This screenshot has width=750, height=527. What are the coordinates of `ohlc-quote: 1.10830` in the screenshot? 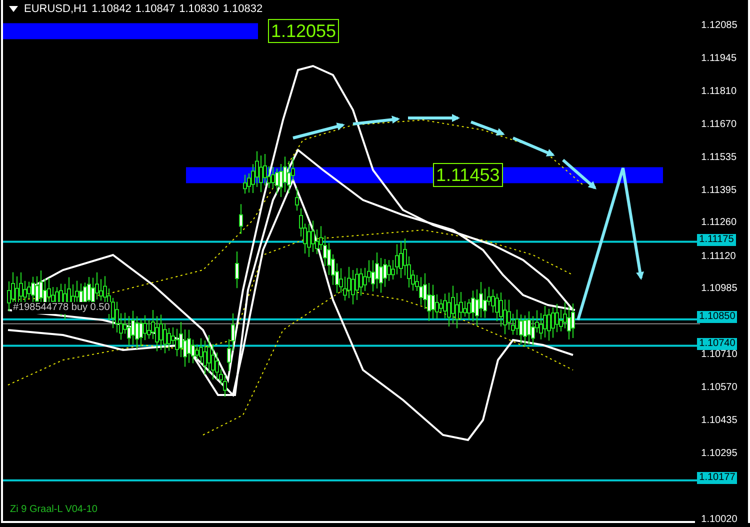 It's located at (199, 9).